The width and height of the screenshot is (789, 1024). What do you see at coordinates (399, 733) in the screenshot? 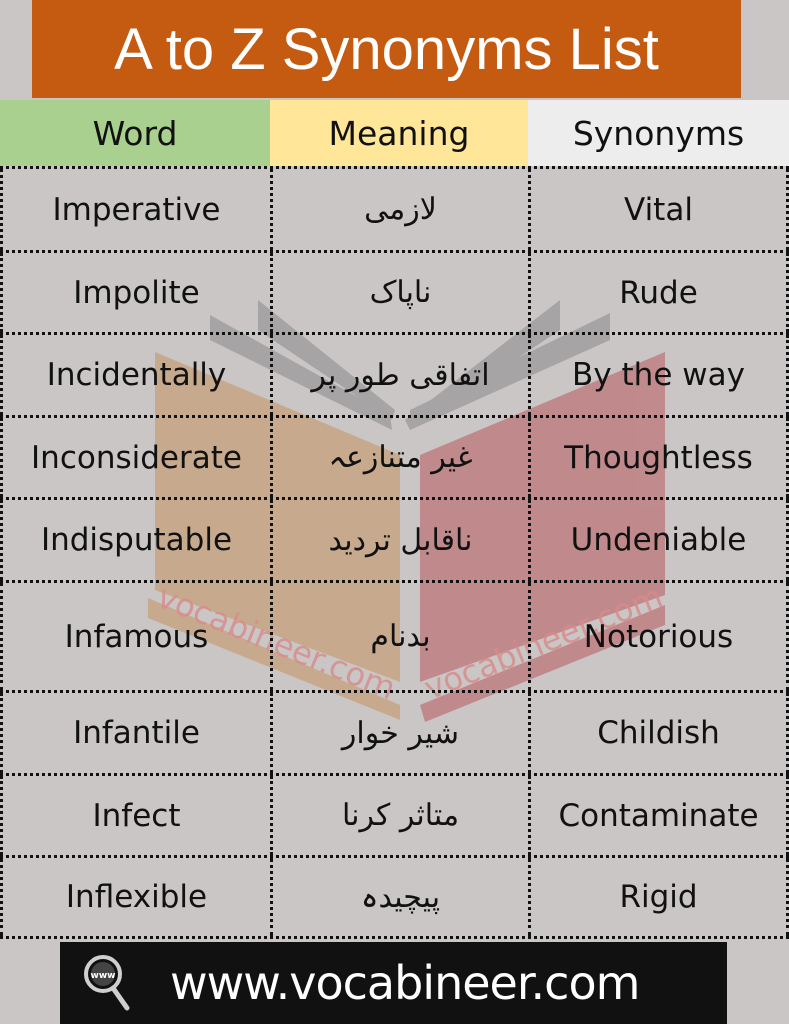
I see `meaning-cell: شیر خوار` at bounding box center [399, 733].